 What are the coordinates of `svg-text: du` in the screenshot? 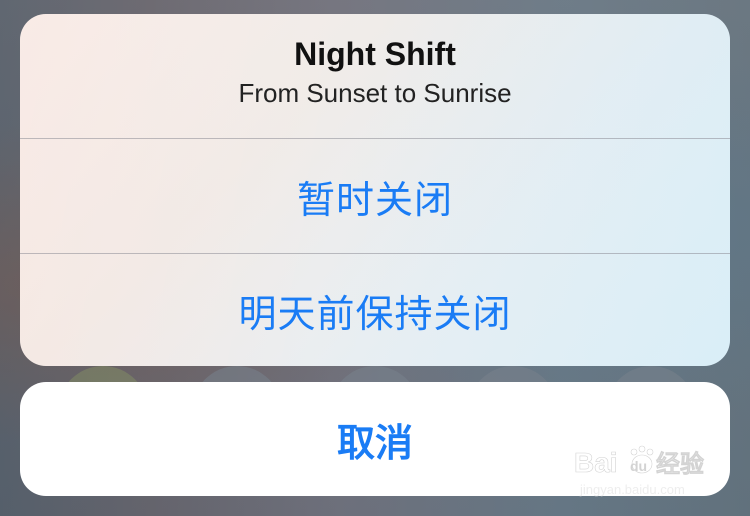 It's located at (638, 466).